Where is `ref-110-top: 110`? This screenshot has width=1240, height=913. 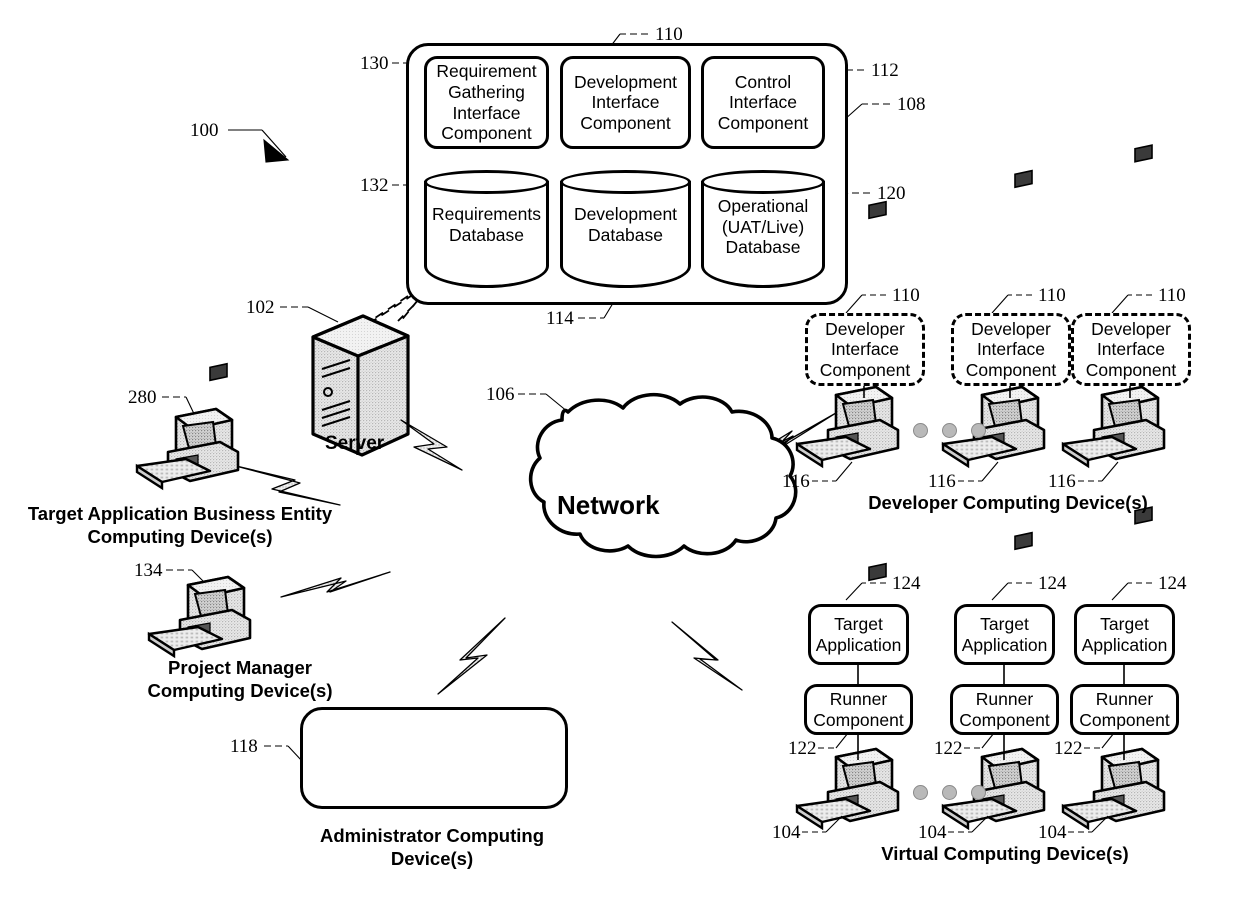 ref-110-top: 110 is located at coordinates (669, 34).